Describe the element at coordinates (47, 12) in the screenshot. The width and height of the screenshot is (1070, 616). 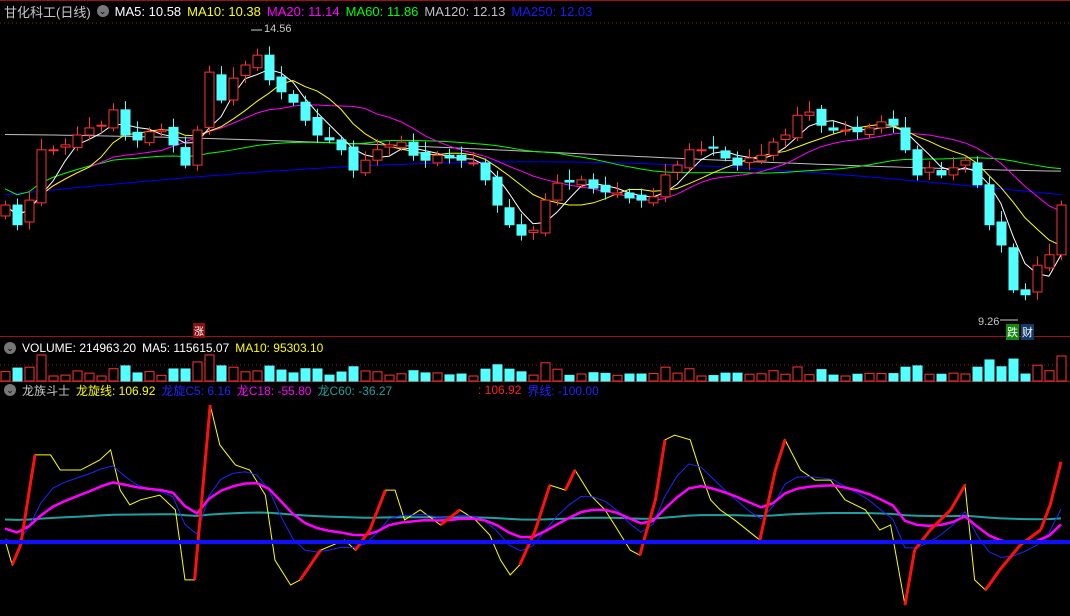
I see `stock-title: 甘化科工(日线)` at that location.